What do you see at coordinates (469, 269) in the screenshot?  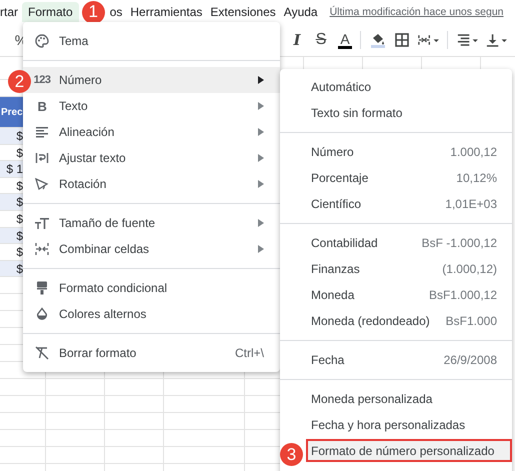 I see `format-example: (1.000,12)` at bounding box center [469, 269].